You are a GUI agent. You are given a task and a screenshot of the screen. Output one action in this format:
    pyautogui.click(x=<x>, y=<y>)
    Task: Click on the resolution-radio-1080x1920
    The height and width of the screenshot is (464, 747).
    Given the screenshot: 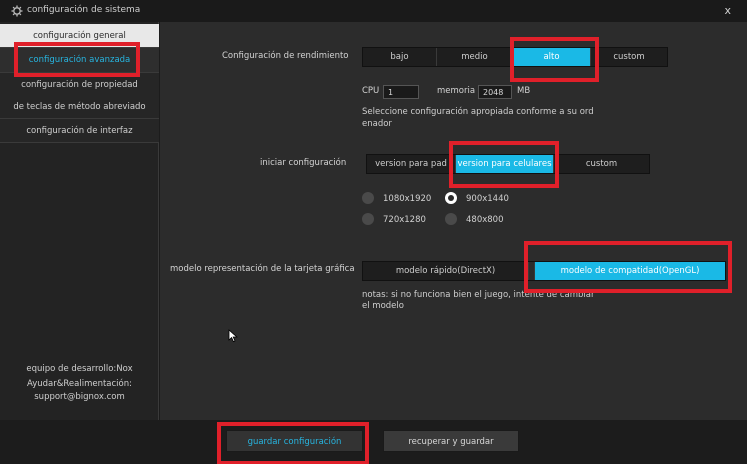 What is the action you would take?
    pyautogui.click(x=368, y=198)
    